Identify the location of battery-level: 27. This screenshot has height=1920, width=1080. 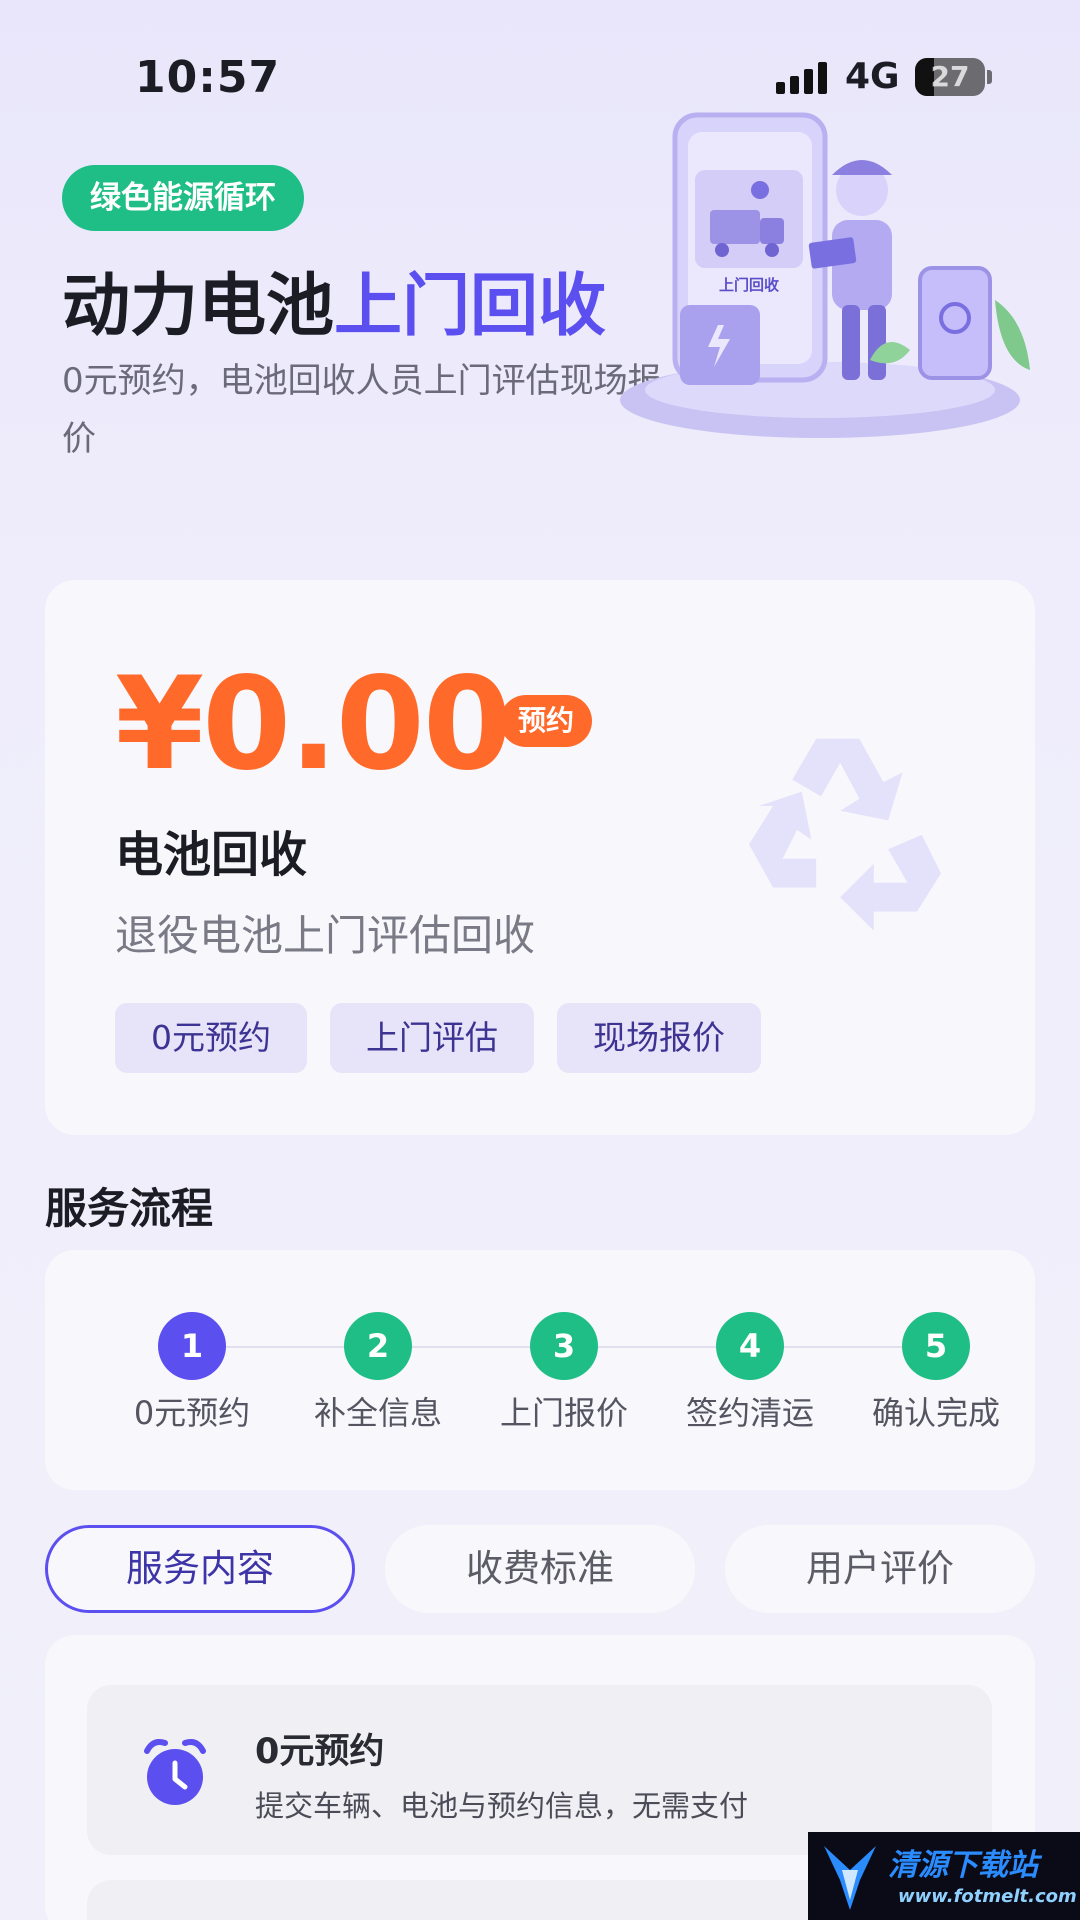
(950, 76).